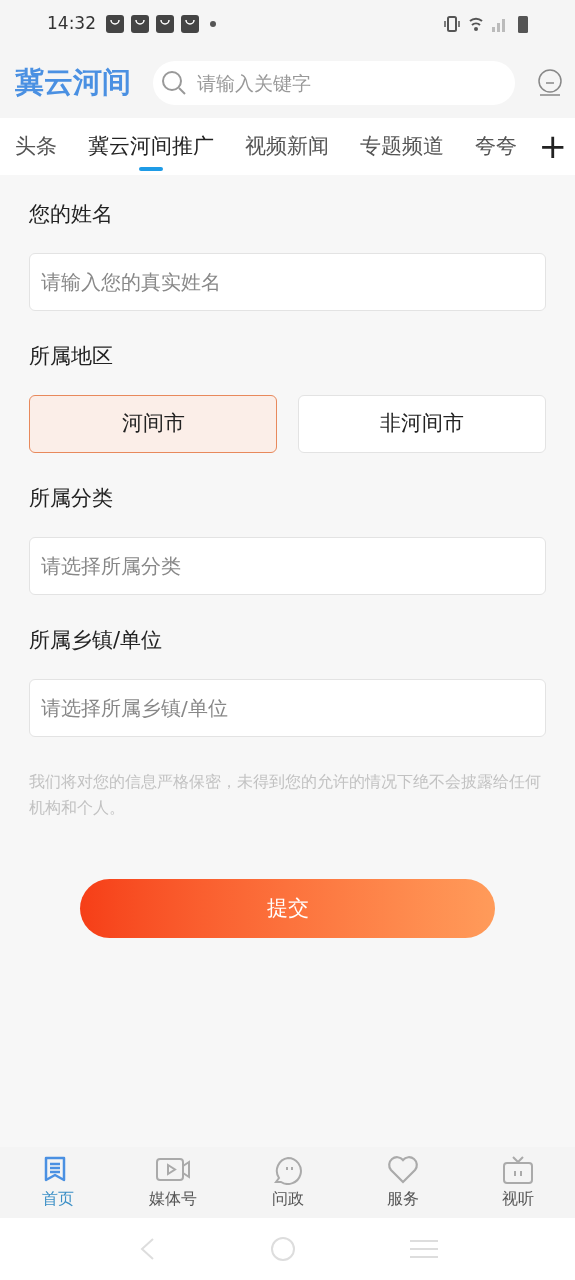  I want to click on input-field: 请输入您的真实姓名, so click(287, 282).